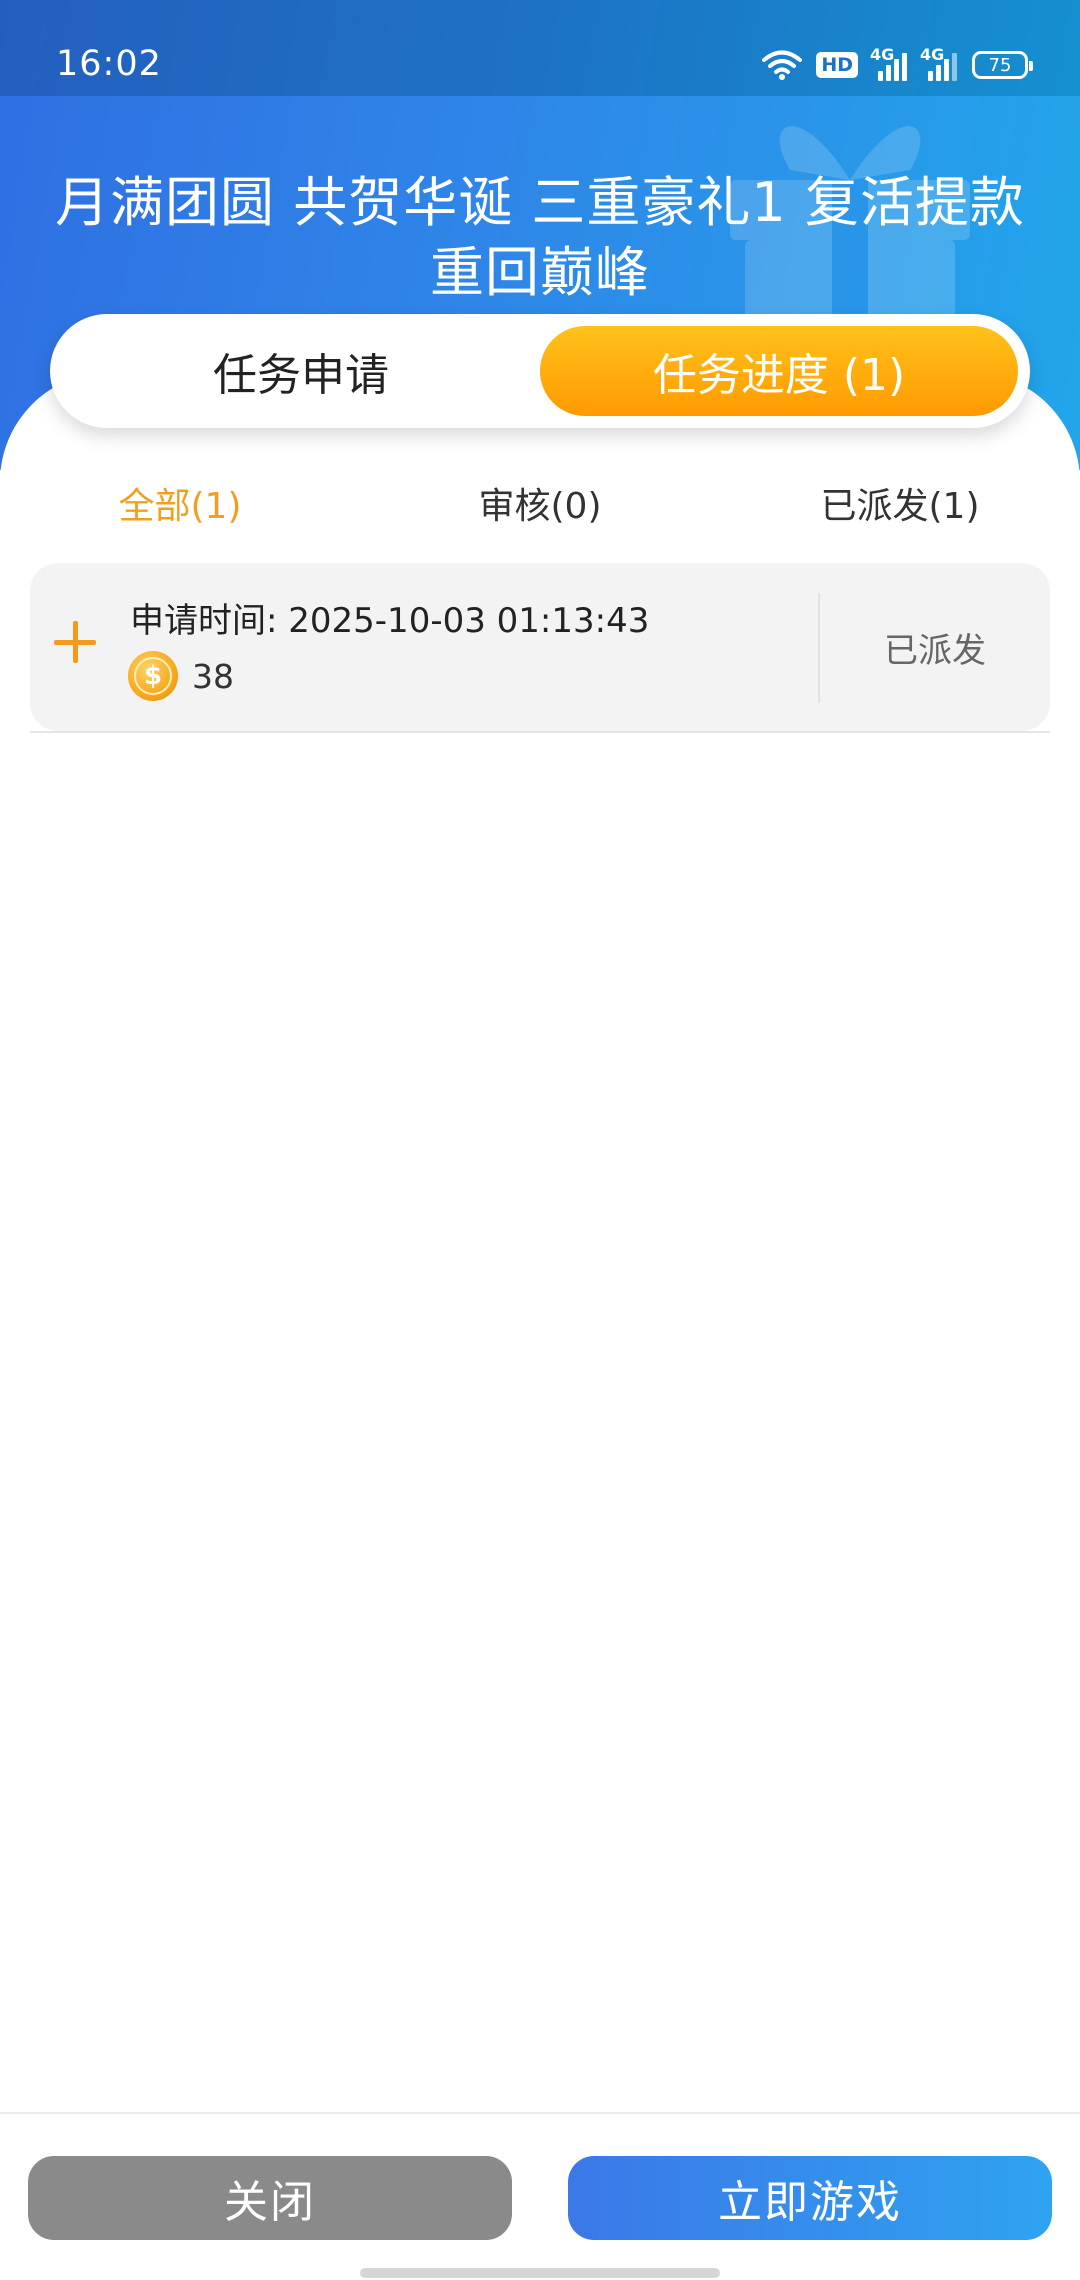  Describe the element at coordinates (75, 642) in the screenshot. I see `plus-icon` at that location.